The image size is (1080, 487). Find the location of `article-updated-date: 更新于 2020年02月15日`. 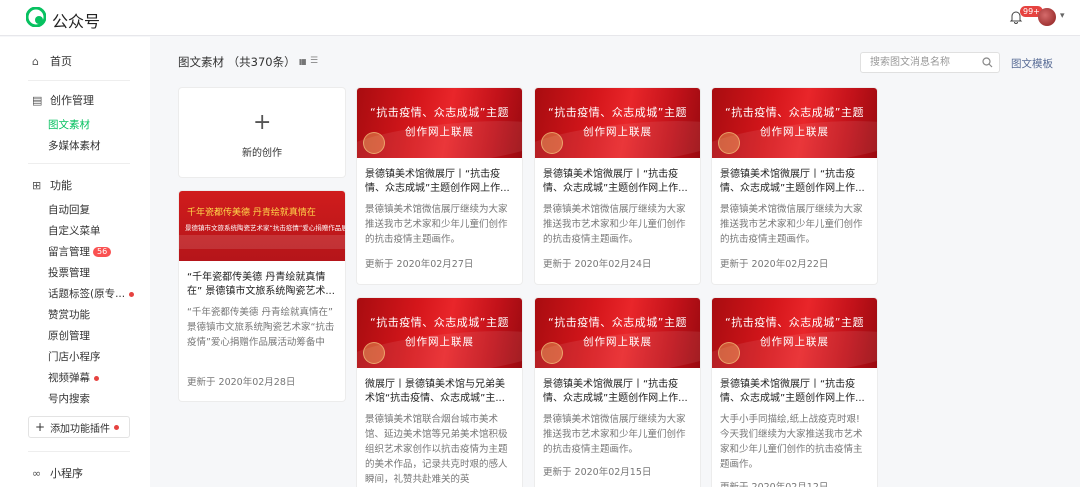

article-updated-date: 更新于 2020年02月15日 is located at coordinates (597, 472).